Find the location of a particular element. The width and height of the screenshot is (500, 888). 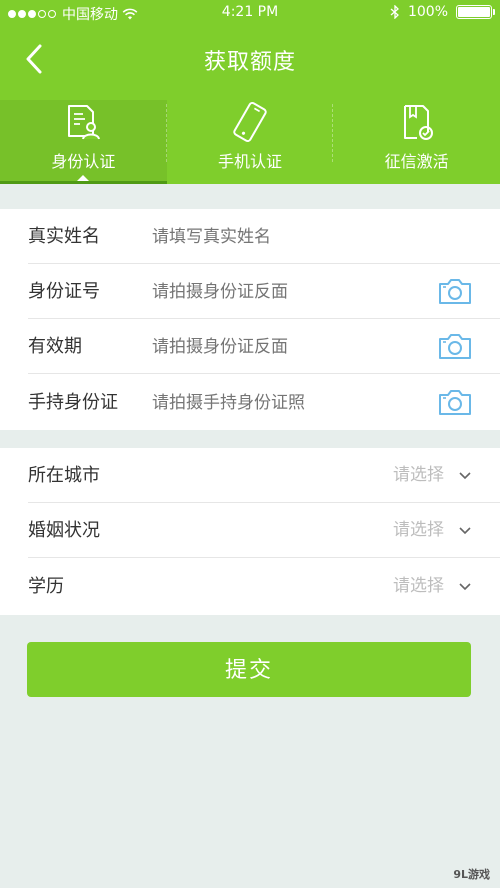

marital-status-row: 婚姻状况 请选择 is located at coordinates (250, 530).